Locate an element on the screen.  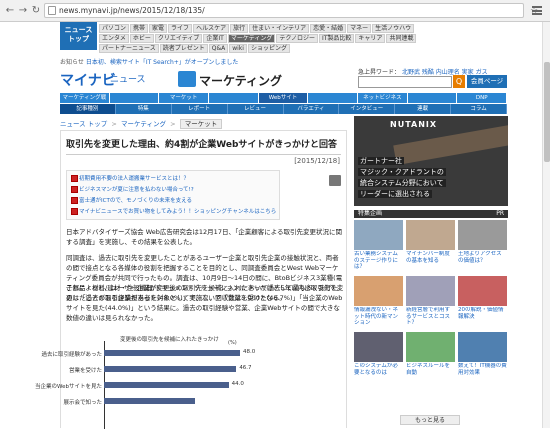
article-type-item: インタビュー is located at coordinates (367, 109).